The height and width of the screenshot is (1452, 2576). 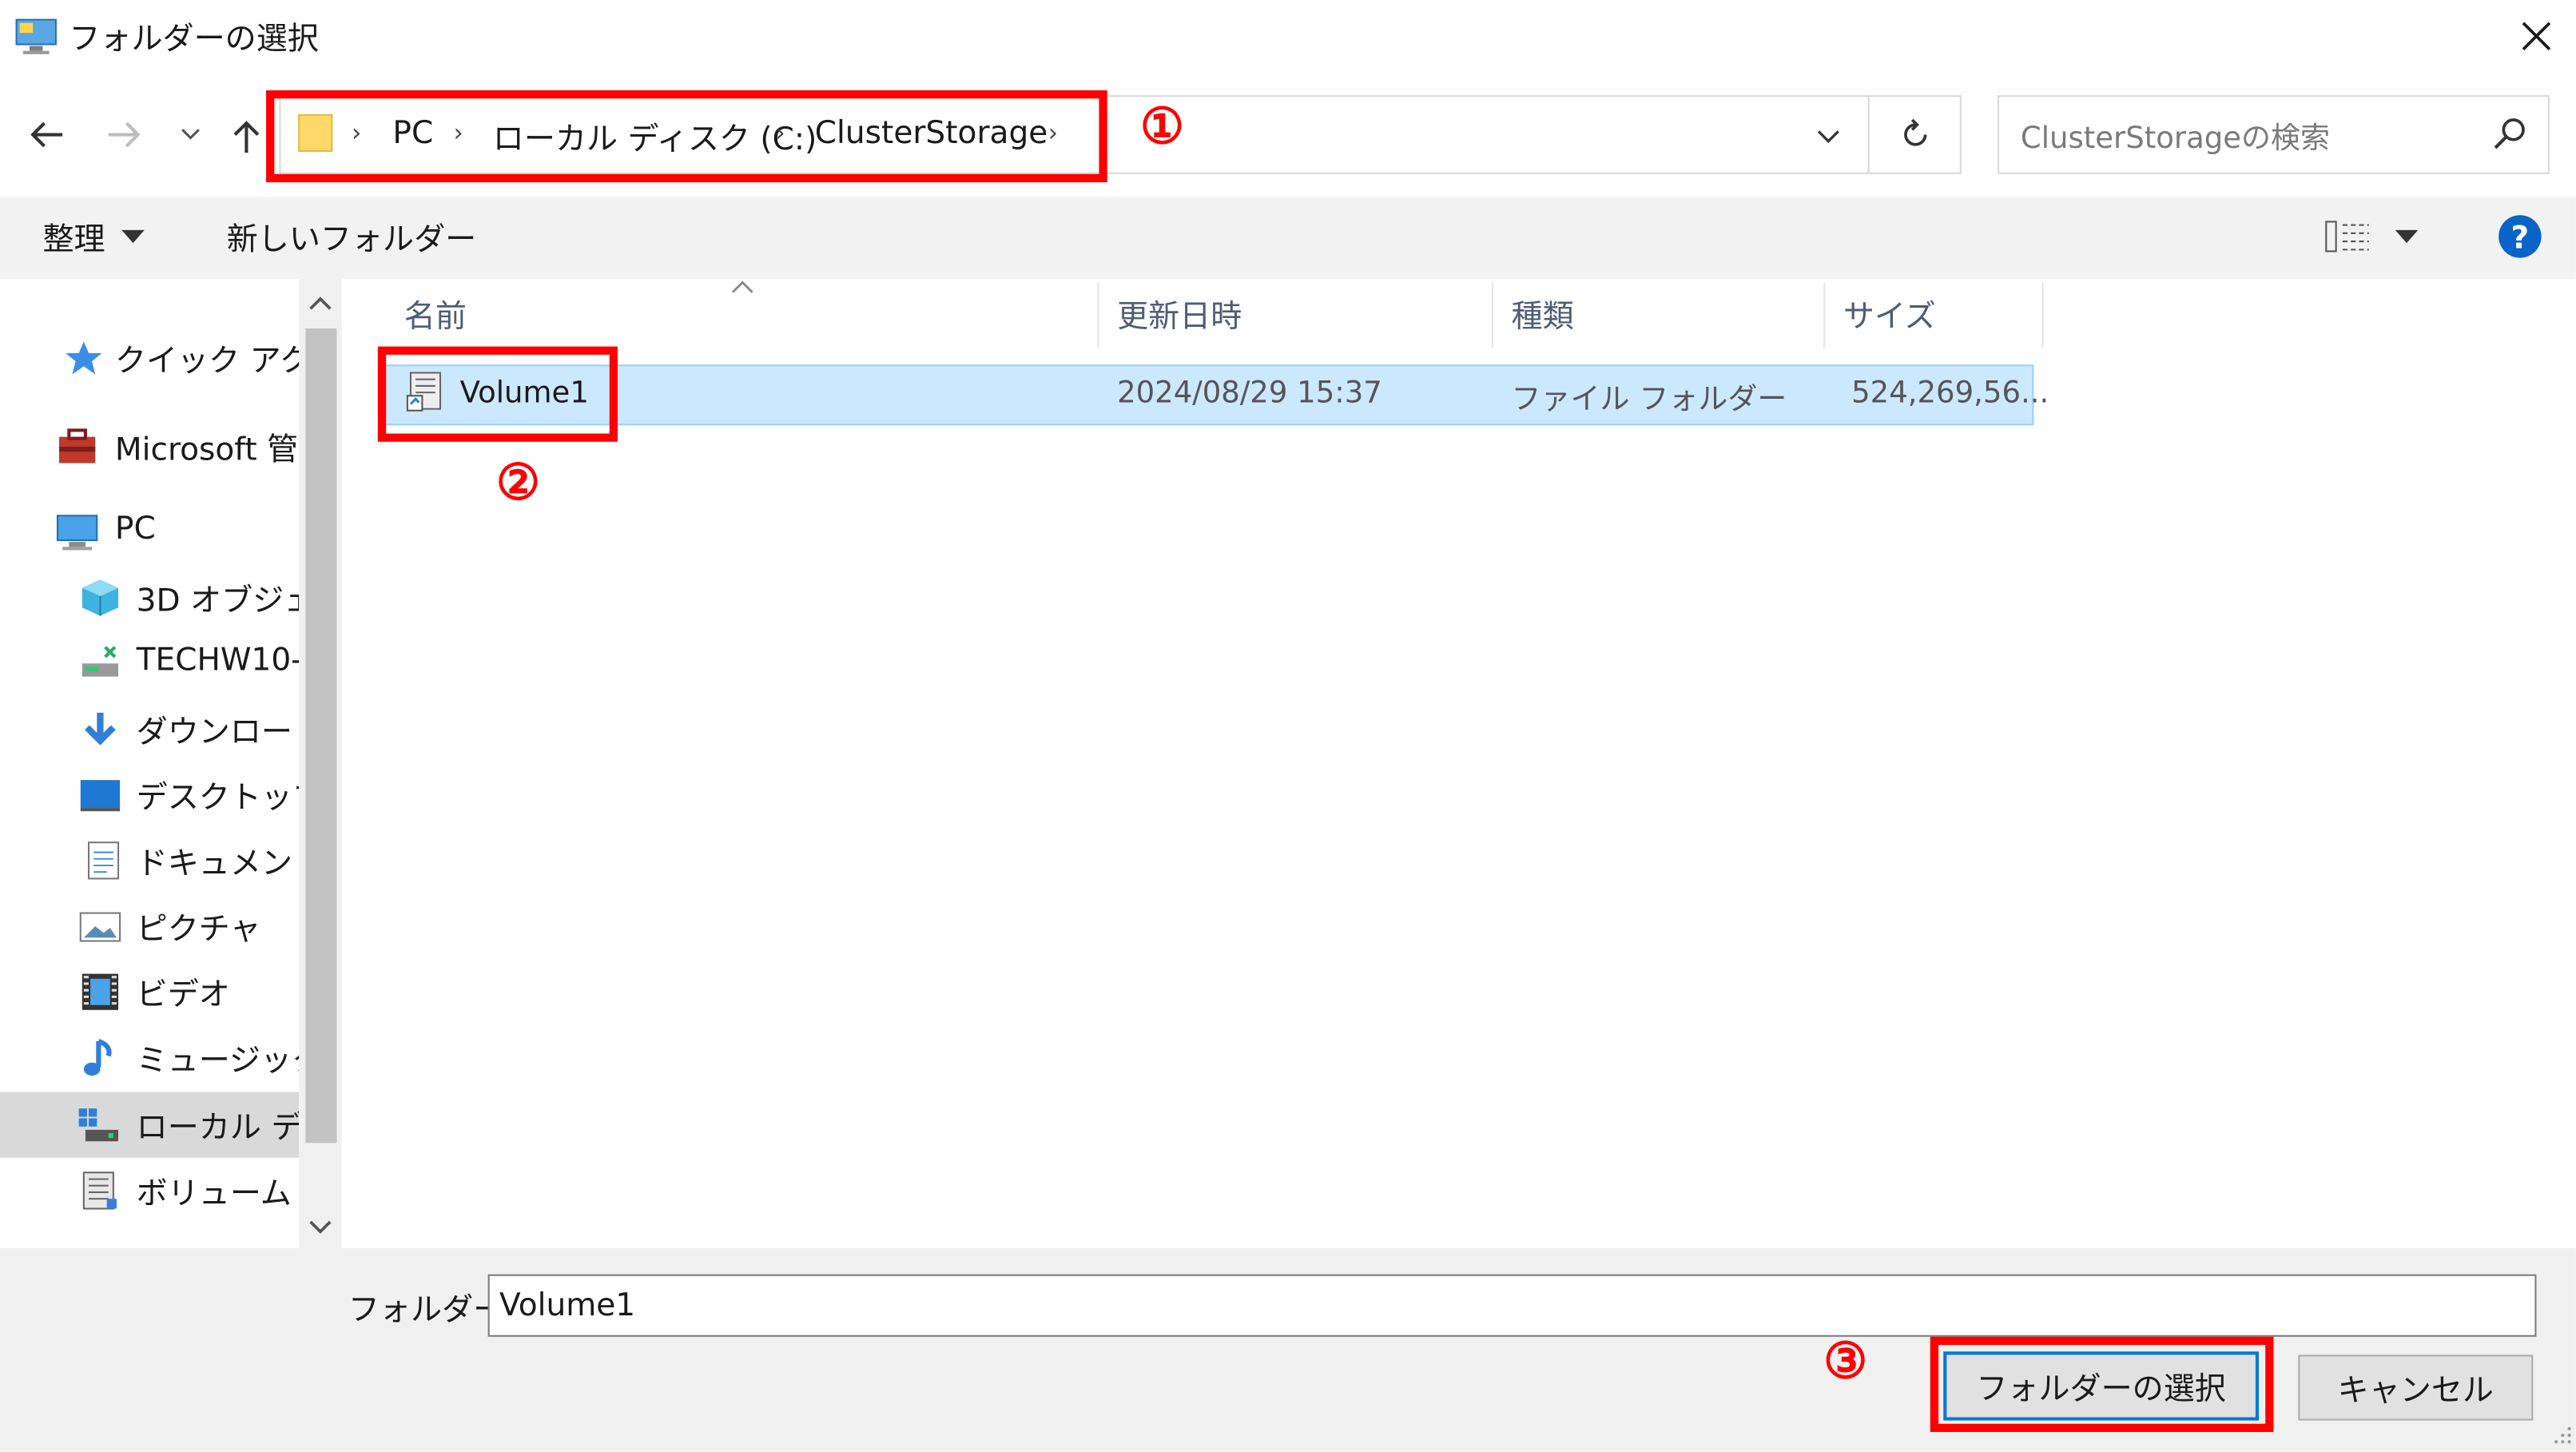 What do you see at coordinates (2175, 136) in the screenshot?
I see `search-placeholder: ClusterStorageの検索` at bounding box center [2175, 136].